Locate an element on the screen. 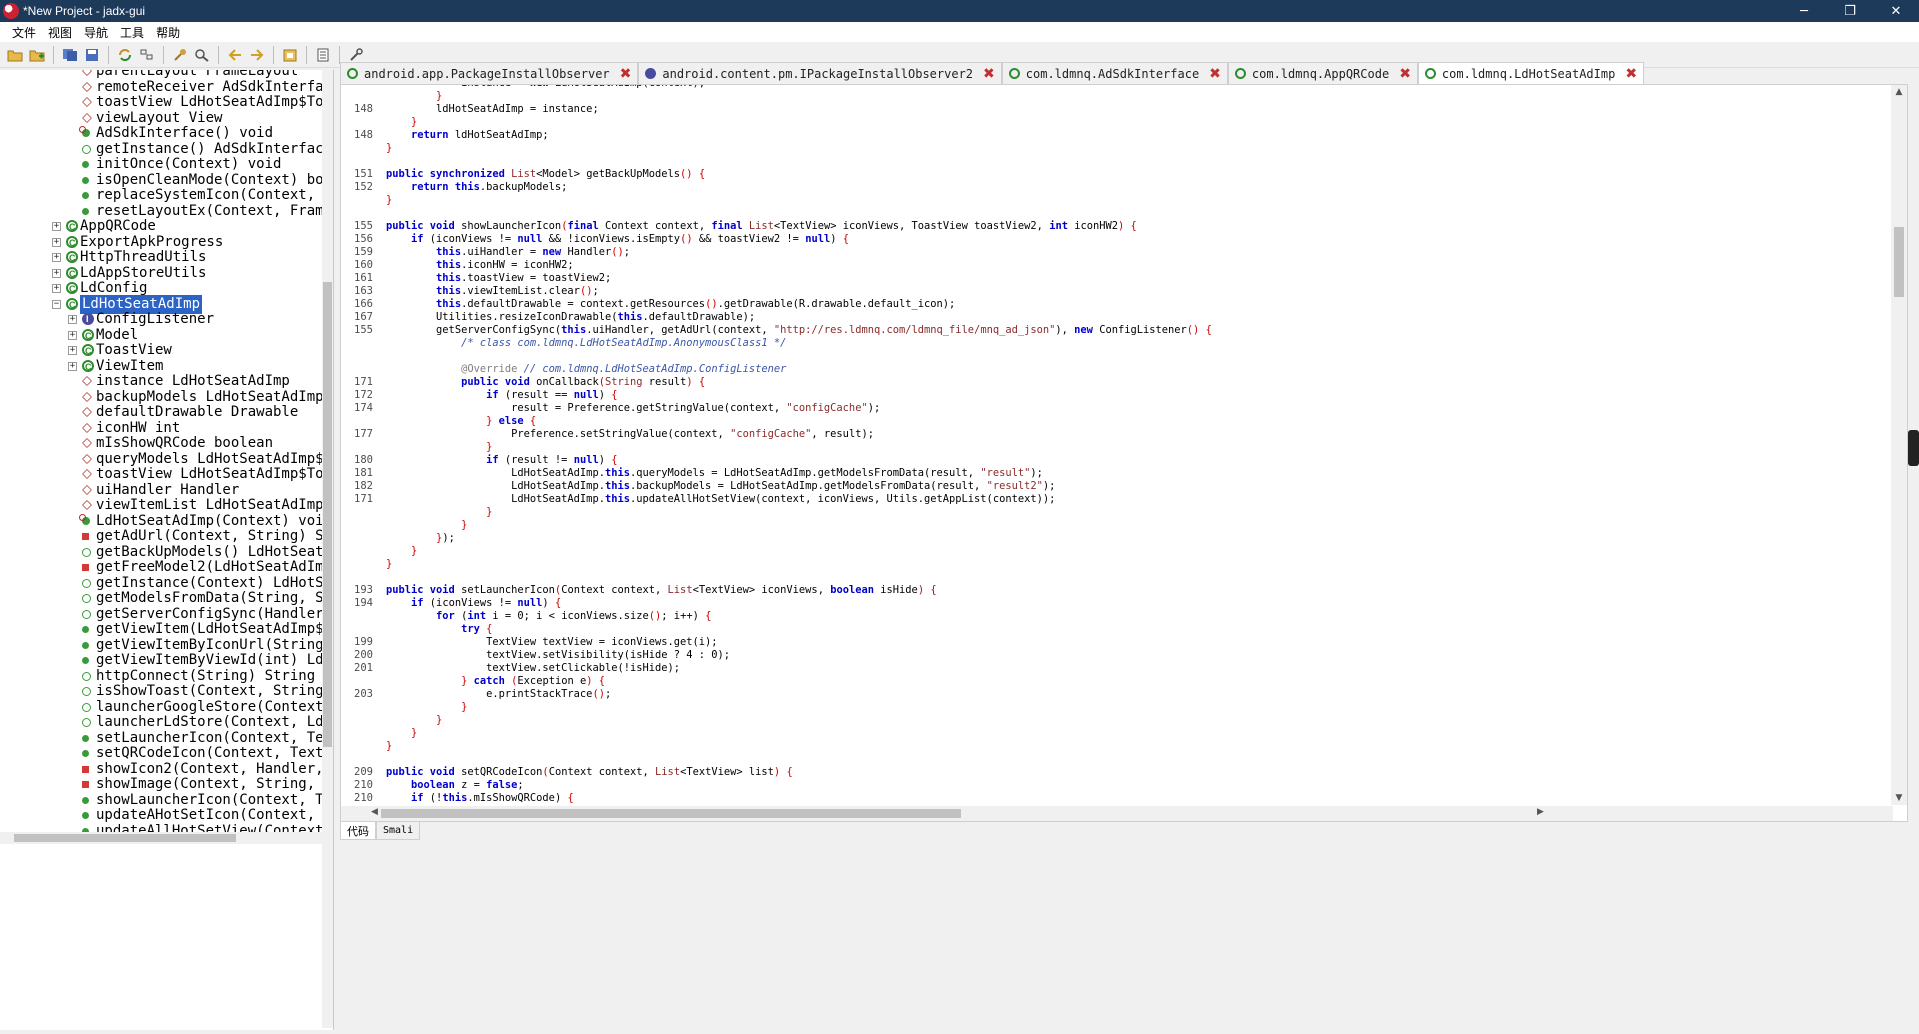 The height and width of the screenshot is (1034, 1919). line-number: 194 is located at coordinates (363, 603).